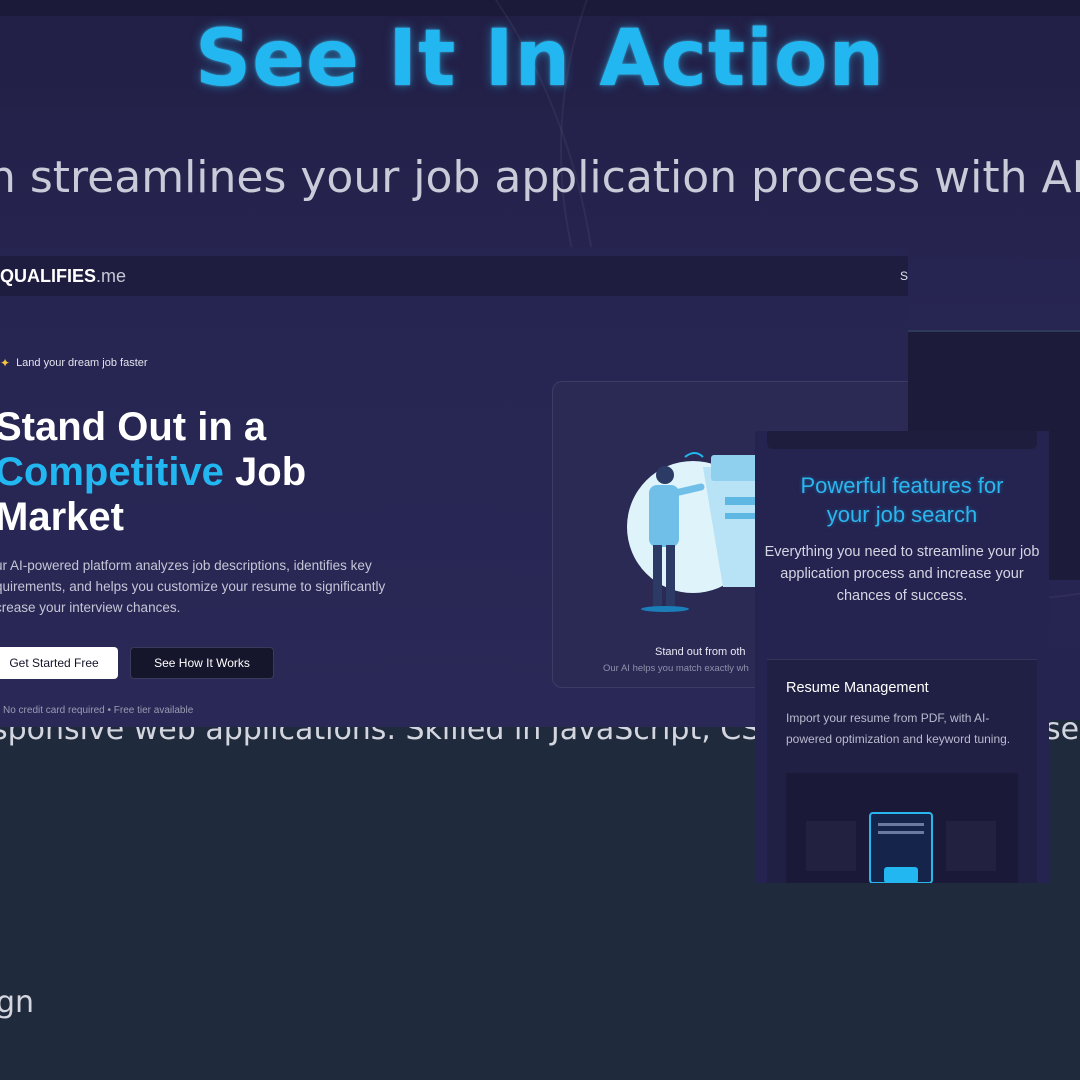 The height and width of the screenshot is (1080, 1080). What do you see at coordinates (902, 514) in the screenshot?
I see `mobile-heading-line-2: your job search` at bounding box center [902, 514].